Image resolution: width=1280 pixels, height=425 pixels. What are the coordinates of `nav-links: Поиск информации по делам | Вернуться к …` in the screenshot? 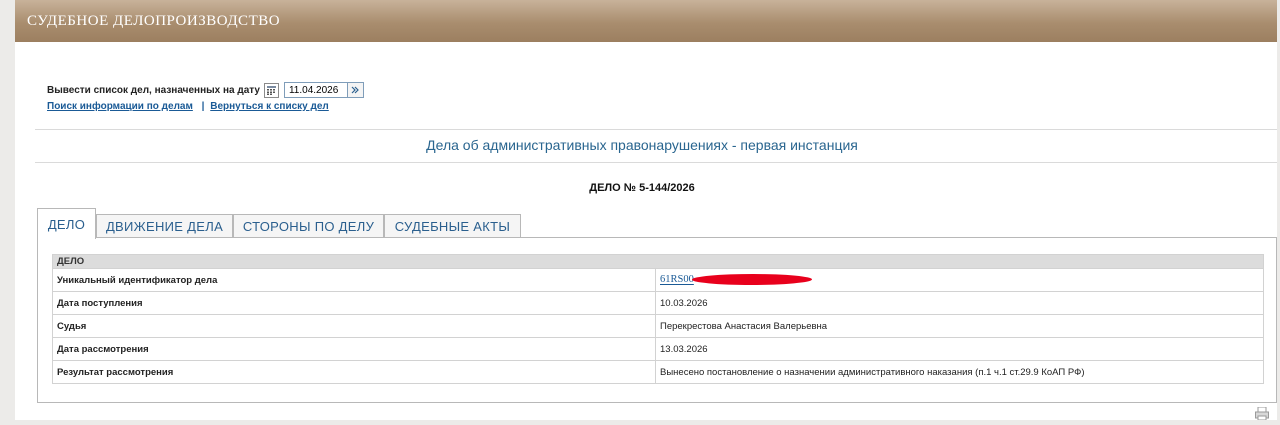 It's located at (188, 106).